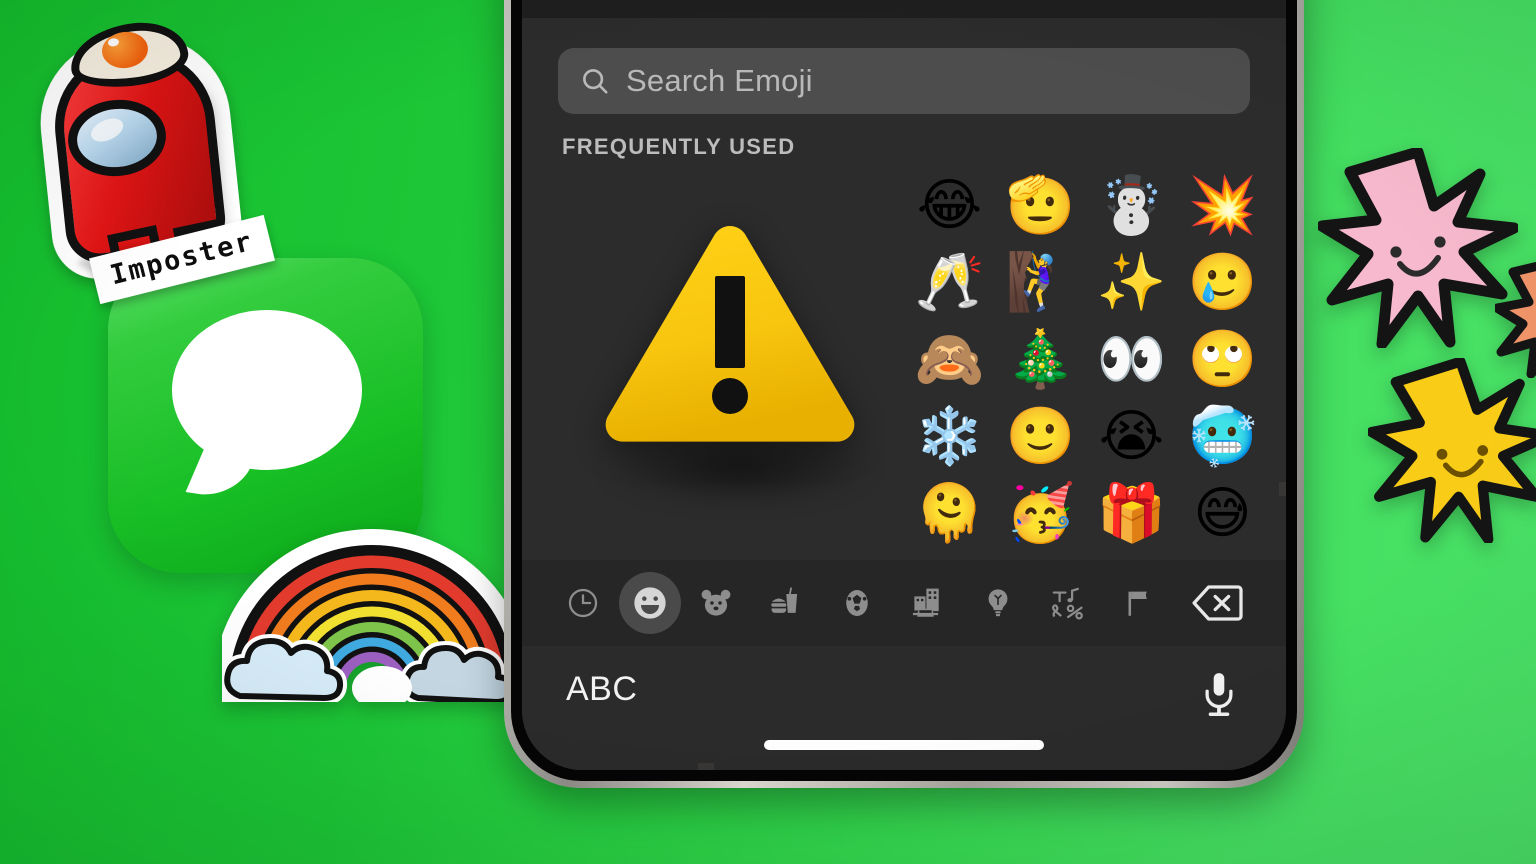 The image size is (1536, 864). I want to click on smiley-icon, so click(649, 603).